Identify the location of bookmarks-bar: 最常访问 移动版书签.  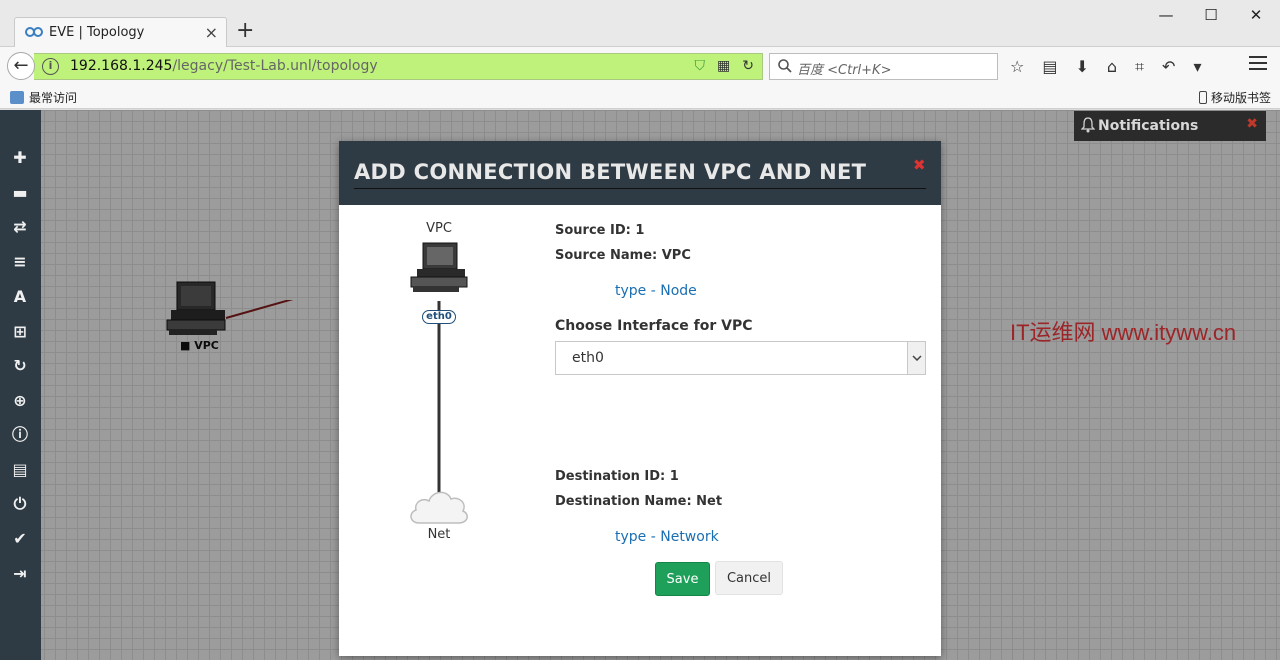
(640, 97).